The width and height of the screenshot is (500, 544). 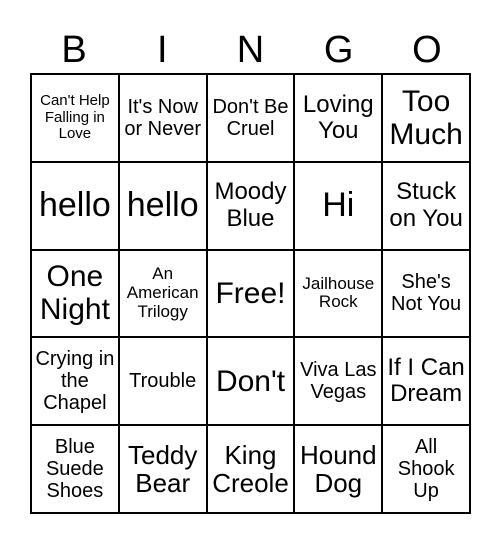 What do you see at coordinates (338, 469) in the screenshot?
I see `bingo-cell: Hound Dog` at bounding box center [338, 469].